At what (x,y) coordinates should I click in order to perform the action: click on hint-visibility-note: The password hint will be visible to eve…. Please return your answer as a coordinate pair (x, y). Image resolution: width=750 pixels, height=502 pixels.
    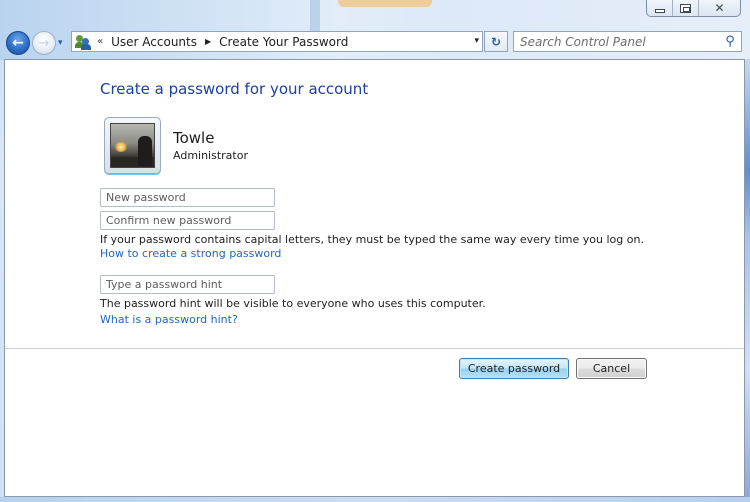
    Looking at the image, I should click on (293, 303).